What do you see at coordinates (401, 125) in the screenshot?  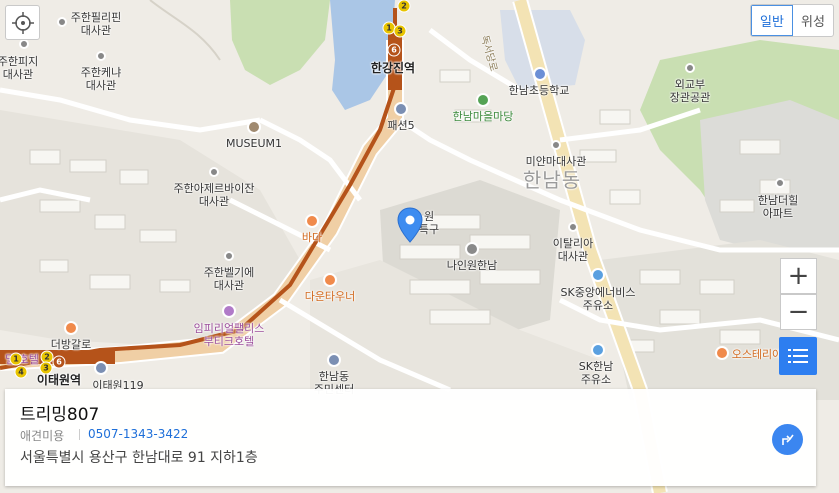 I see `label-passion5: 패션5` at bounding box center [401, 125].